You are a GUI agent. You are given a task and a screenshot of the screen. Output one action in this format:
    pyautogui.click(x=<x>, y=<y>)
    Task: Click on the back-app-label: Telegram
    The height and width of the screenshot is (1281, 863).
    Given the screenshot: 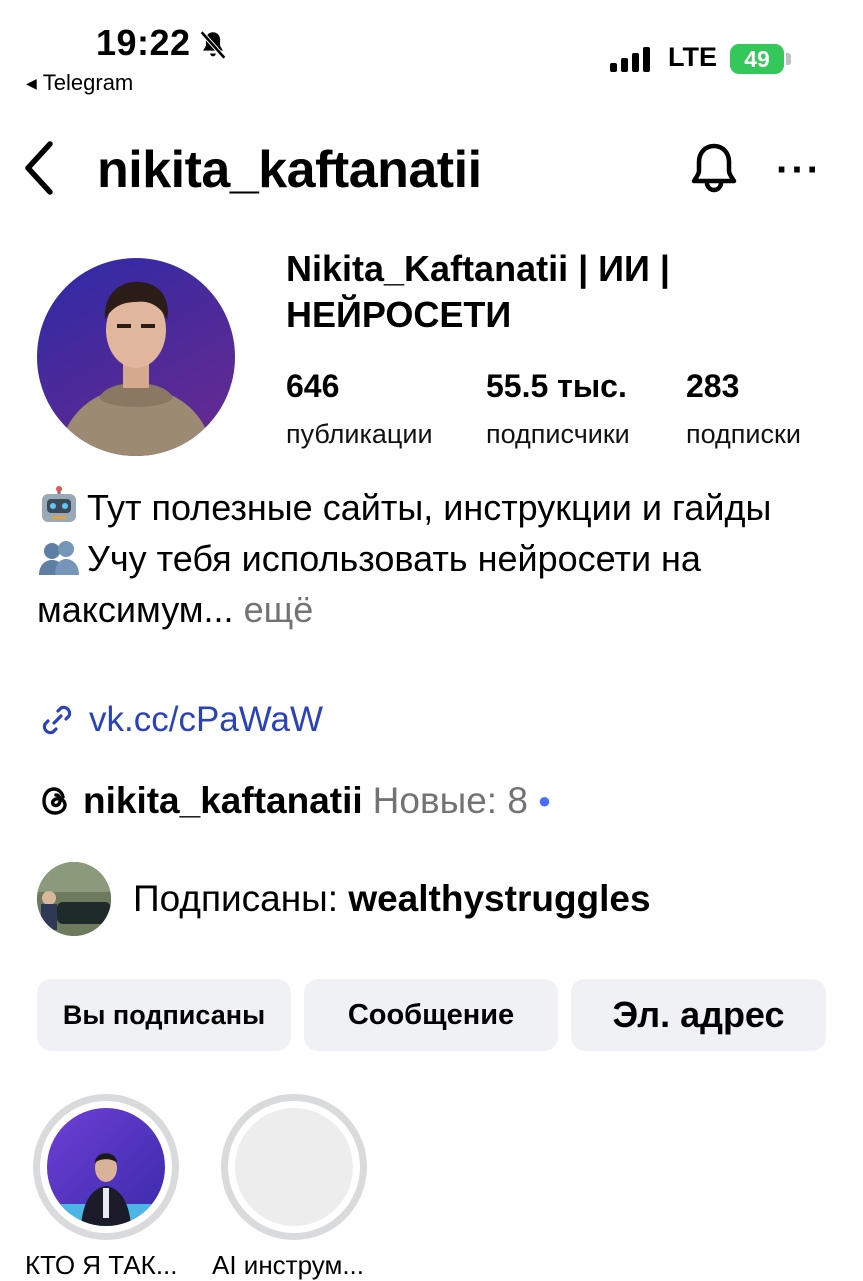 What is the action you would take?
    pyautogui.click(x=88, y=82)
    